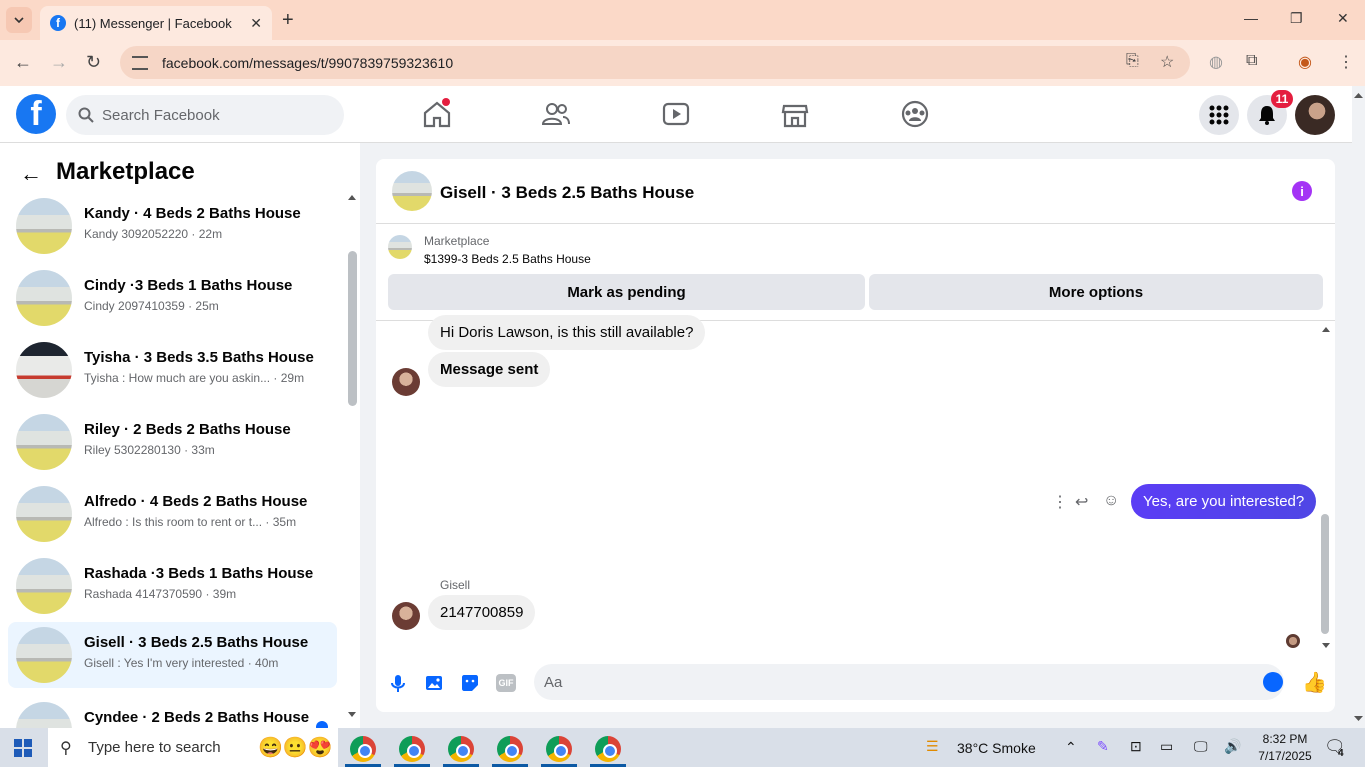  I want to click on forward-icon: →, so click(59, 62).